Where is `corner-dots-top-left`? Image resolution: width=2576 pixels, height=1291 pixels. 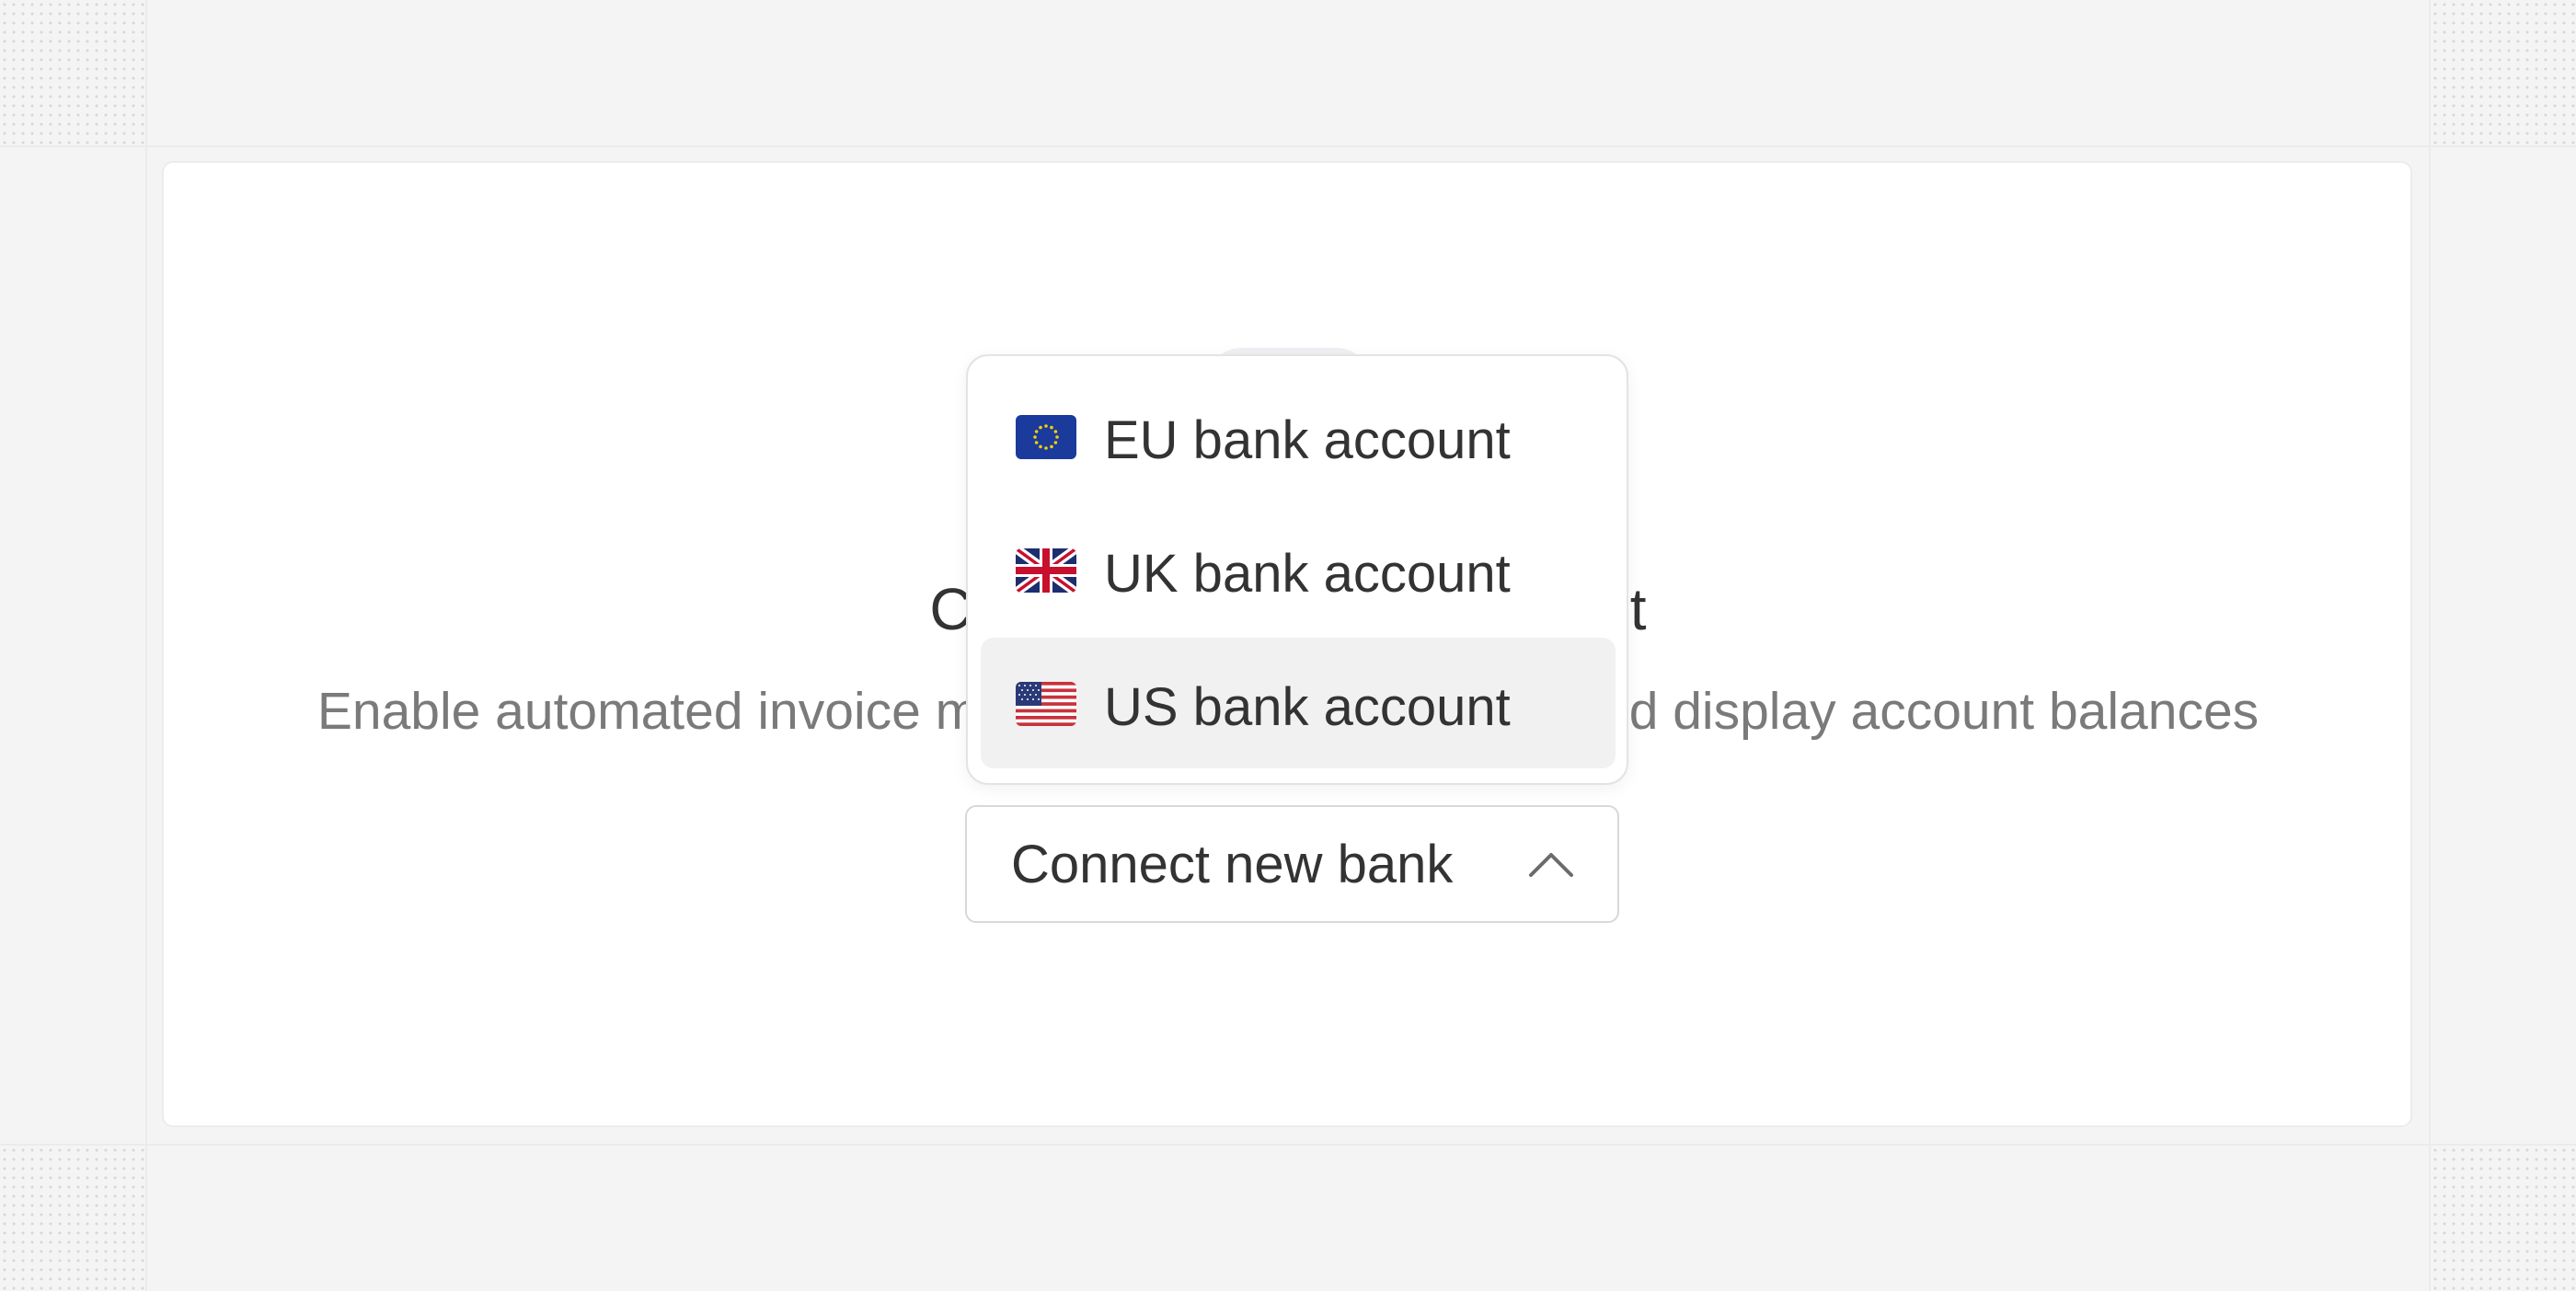
corner-dots-top-left is located at coordinates (72, 72).